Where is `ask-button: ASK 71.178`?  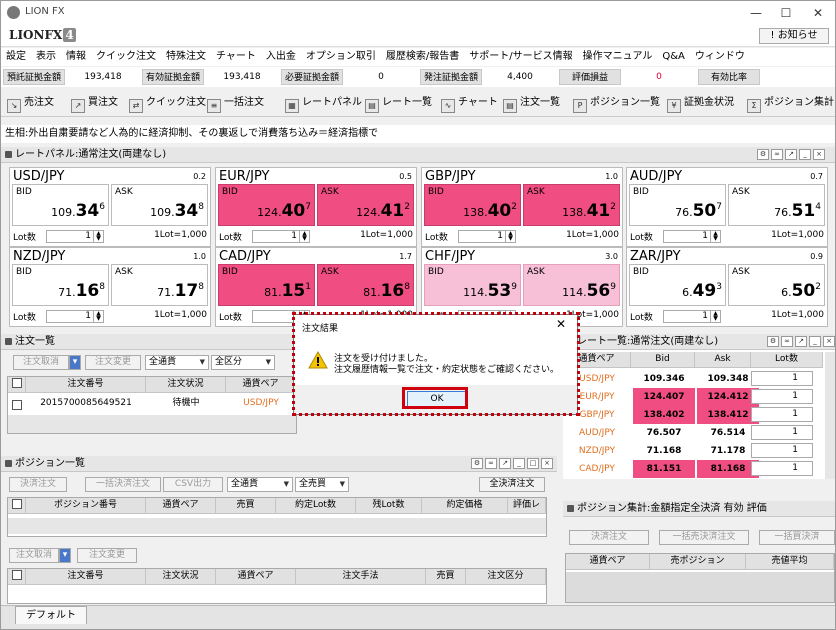
ask-button: ASK 71.178 is located at coordinates (159, 285).